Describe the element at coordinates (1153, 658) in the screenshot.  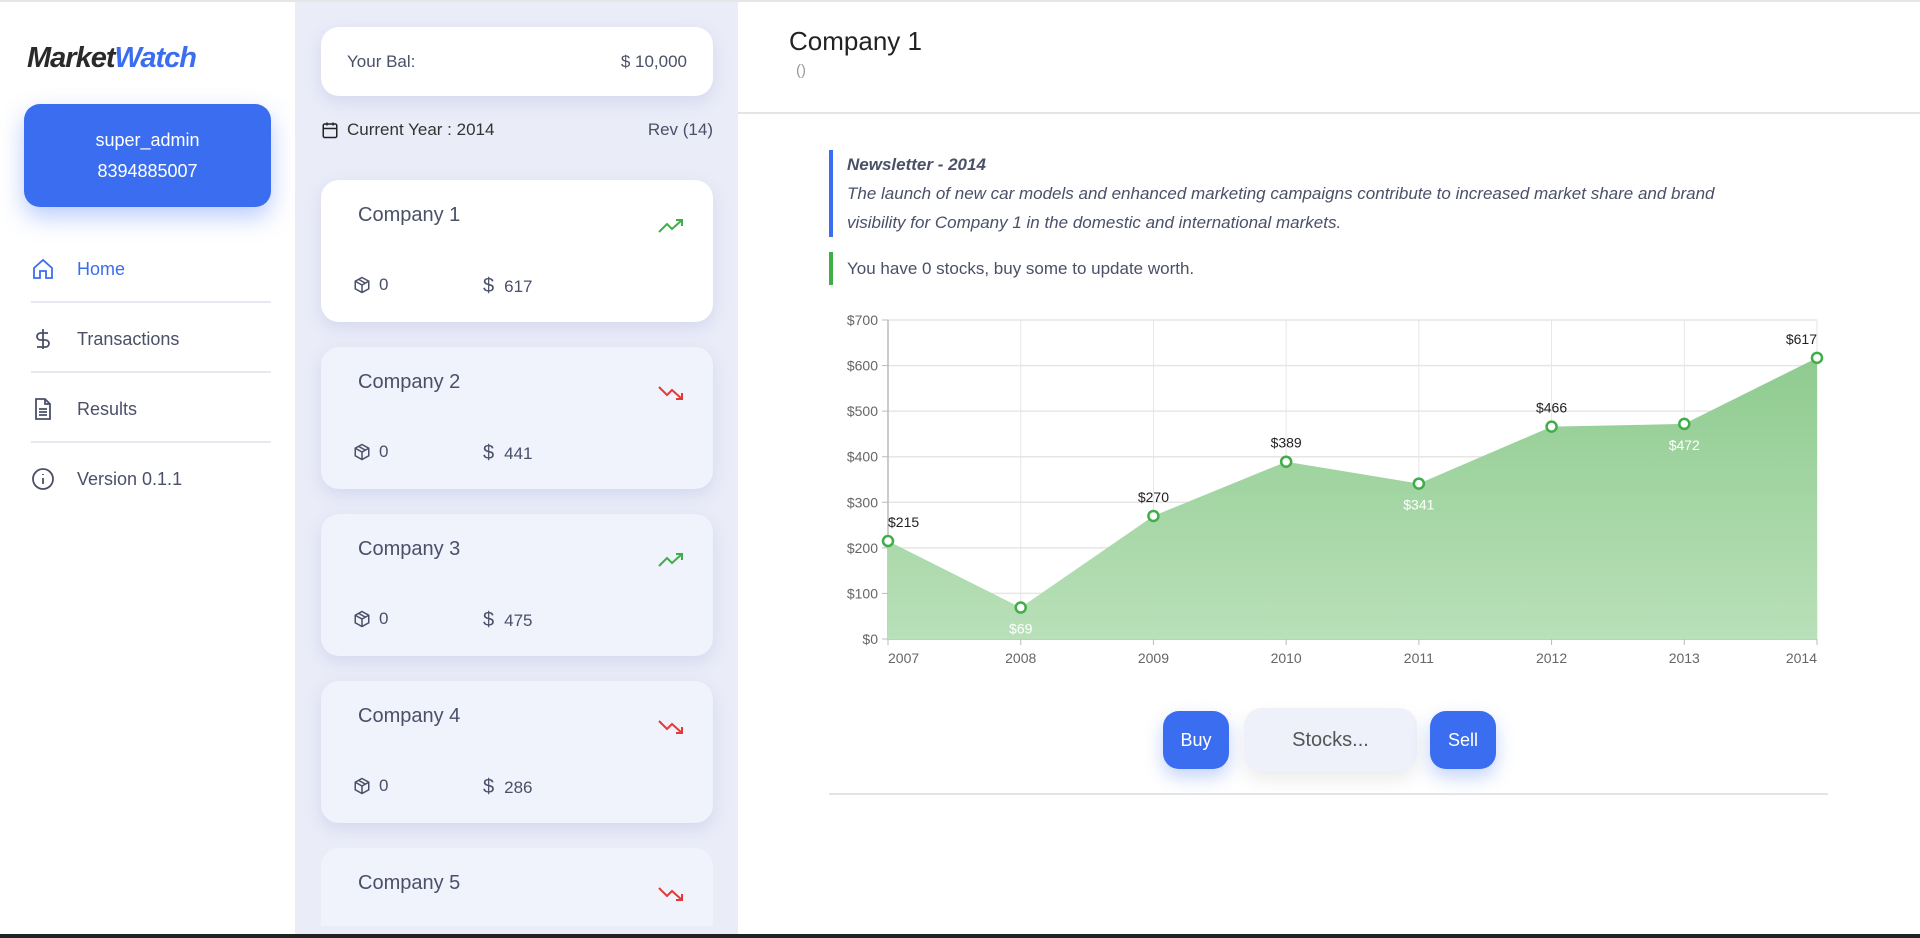
I see `x-tick-label: 2009` at that location.